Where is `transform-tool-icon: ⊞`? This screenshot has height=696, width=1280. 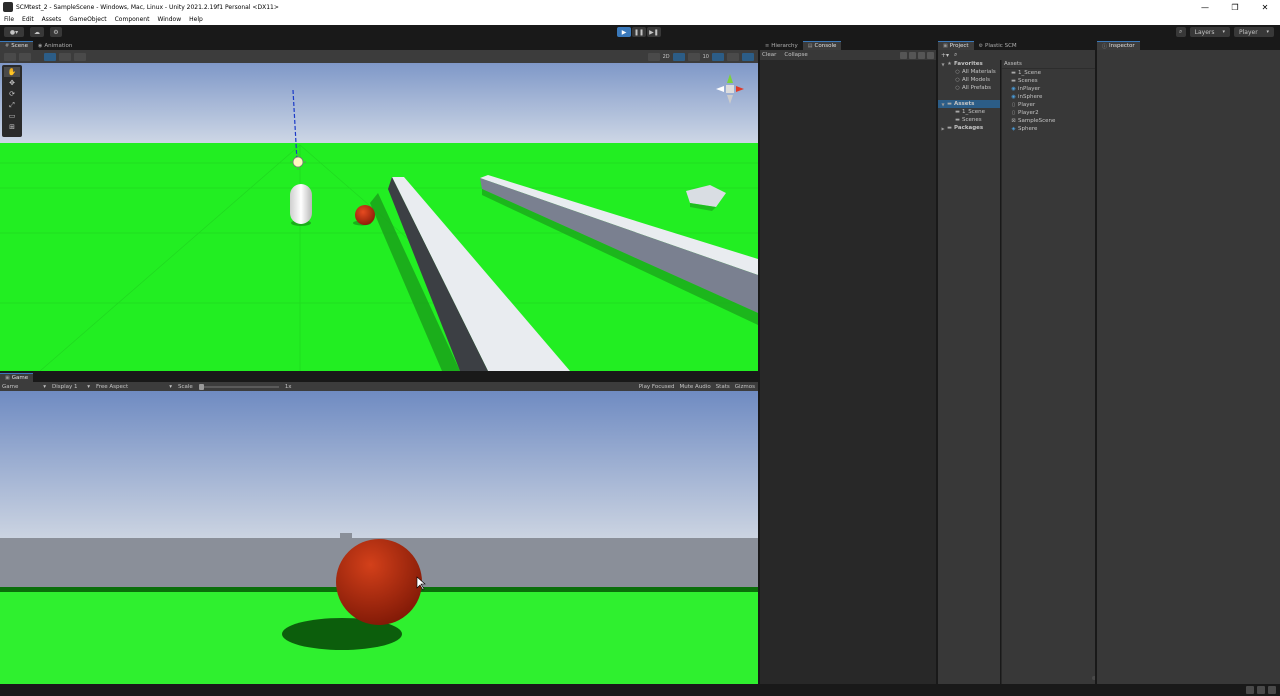 transform-tool-icon: ⊞ is located at coordinates (12, 127).